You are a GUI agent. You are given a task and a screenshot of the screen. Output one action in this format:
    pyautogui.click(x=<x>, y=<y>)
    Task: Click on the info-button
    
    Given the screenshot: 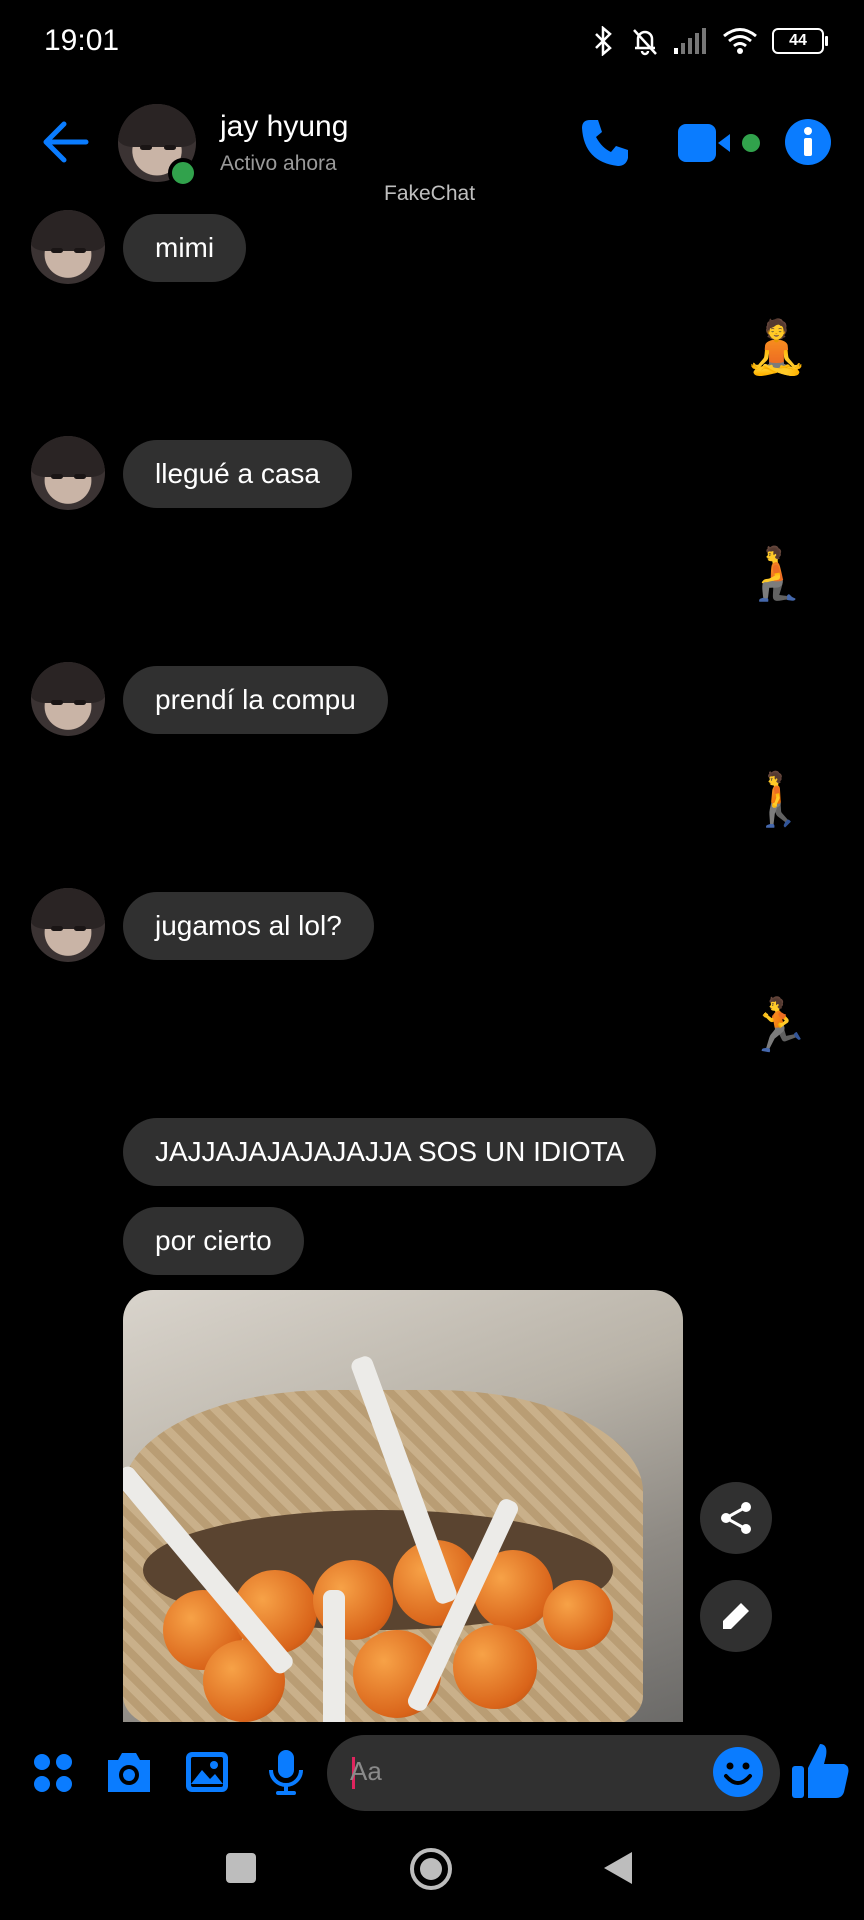 What is the action you would take?
    pyautogui.click(x=808, y=144)
    